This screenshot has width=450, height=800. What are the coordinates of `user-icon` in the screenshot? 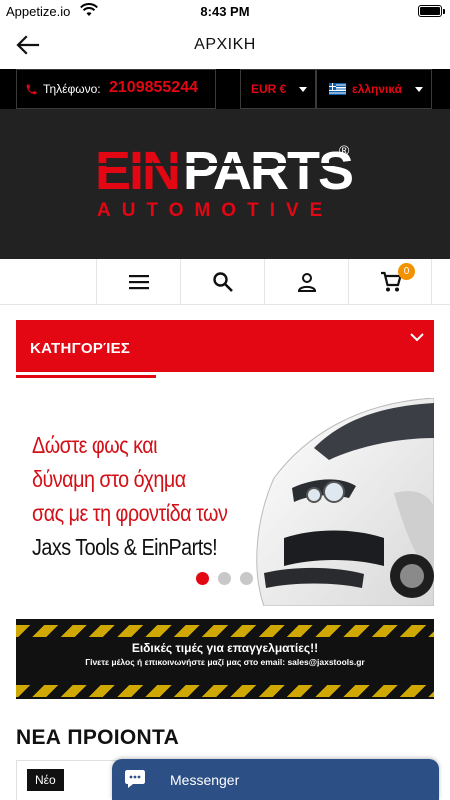 It's located at (307, 282).